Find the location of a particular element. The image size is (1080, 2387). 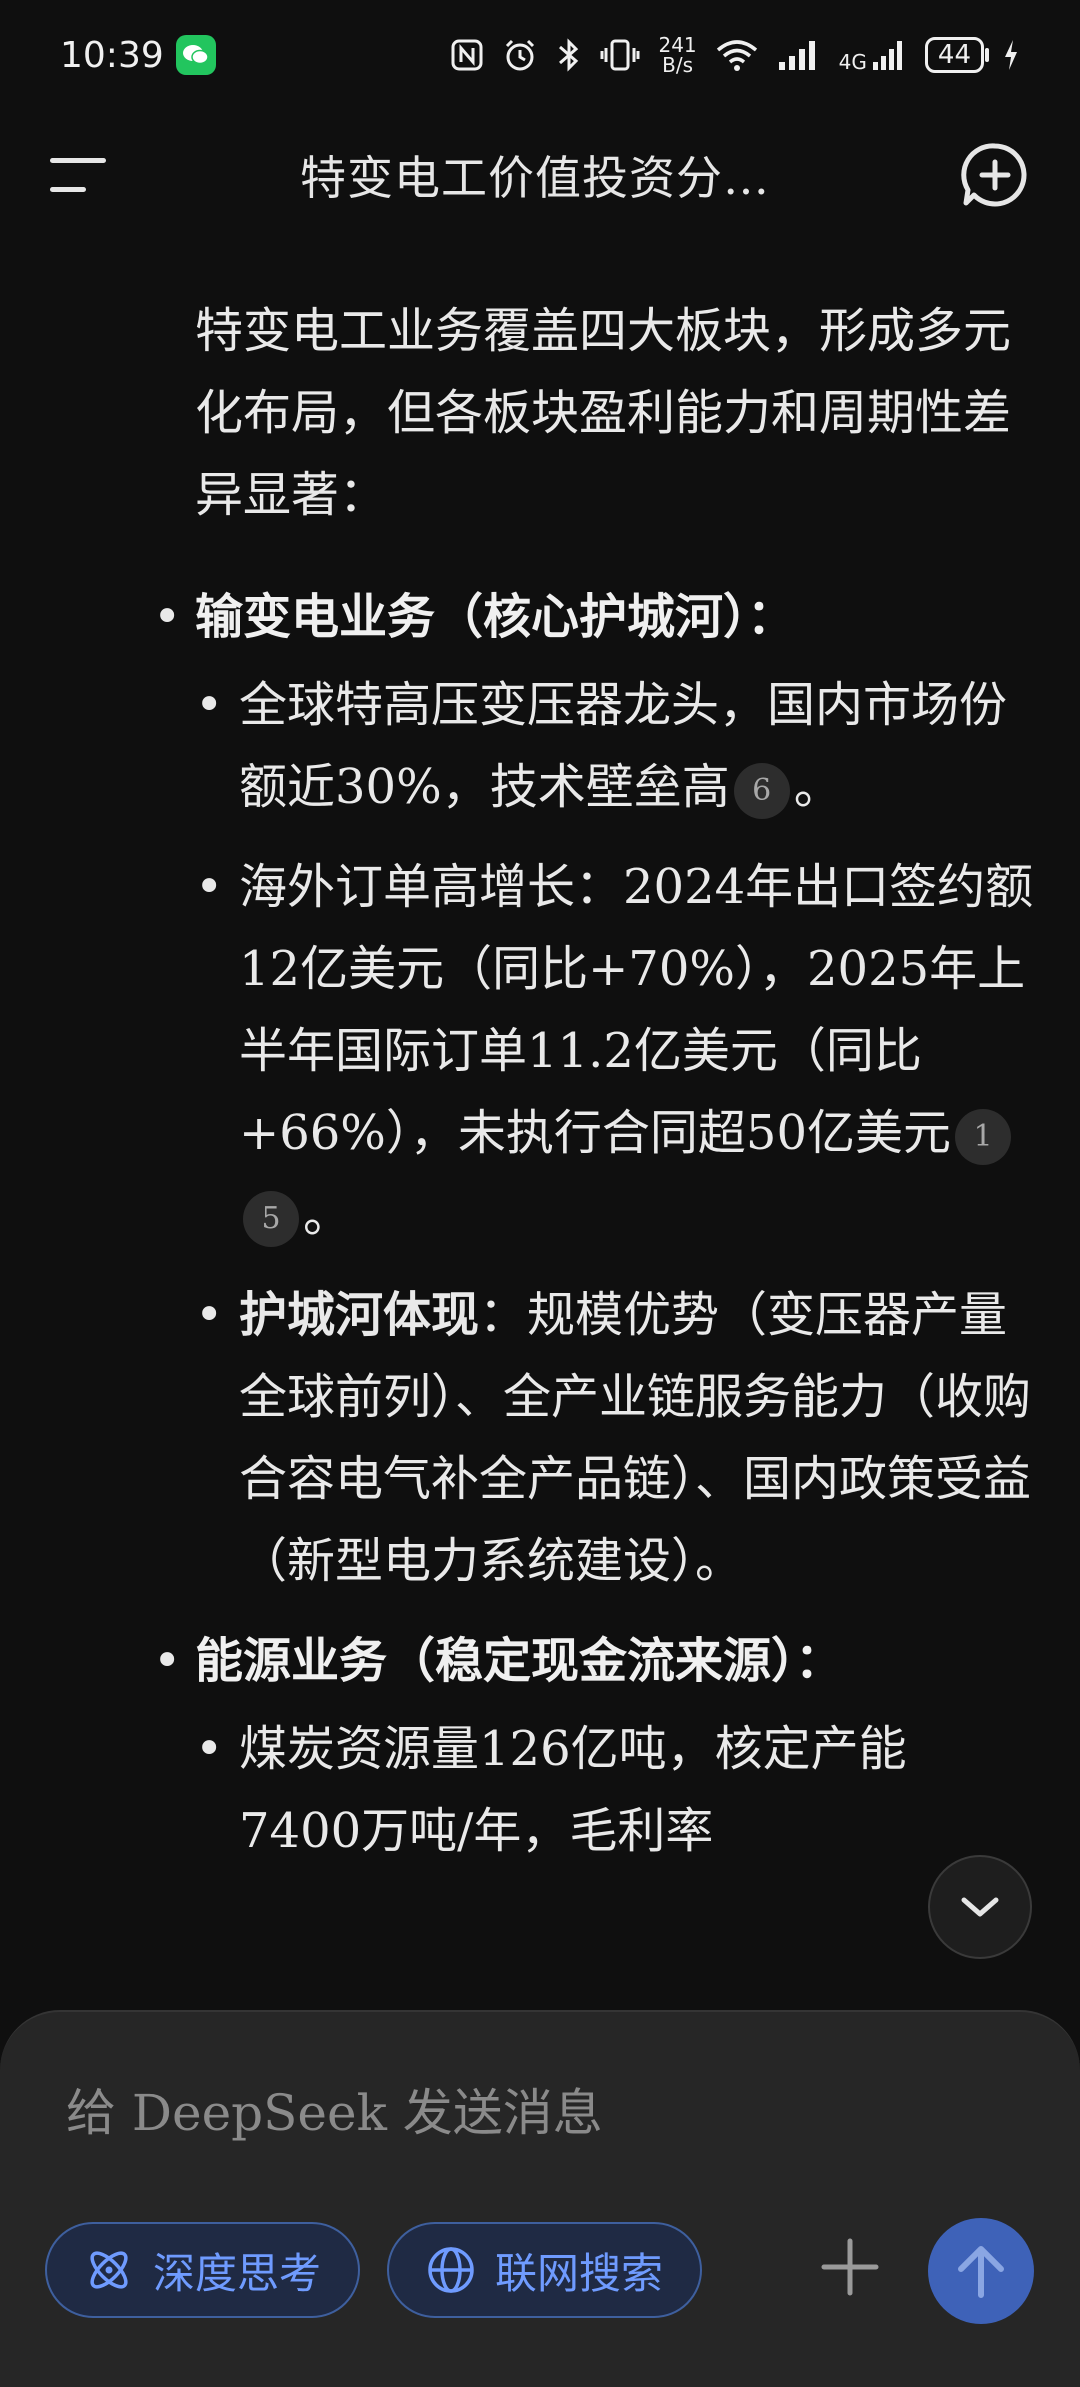

network-speed: 241 B/s is located at coordinates (677, 55).